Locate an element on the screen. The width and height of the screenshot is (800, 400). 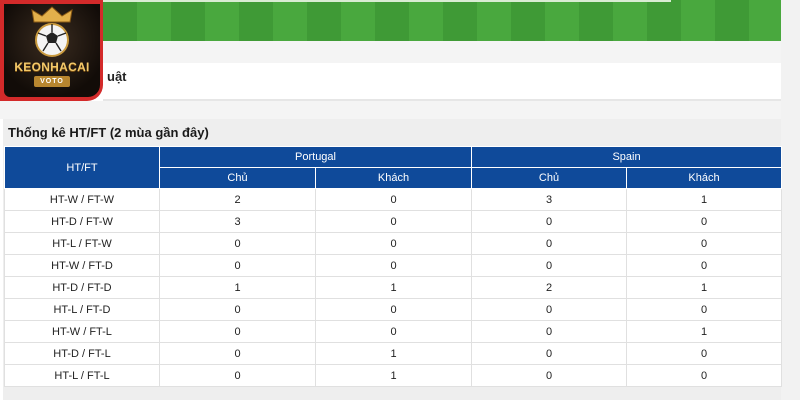
table-row: HT-L / FT-W 0 0 0 0 is located at coordinates (393, 243).